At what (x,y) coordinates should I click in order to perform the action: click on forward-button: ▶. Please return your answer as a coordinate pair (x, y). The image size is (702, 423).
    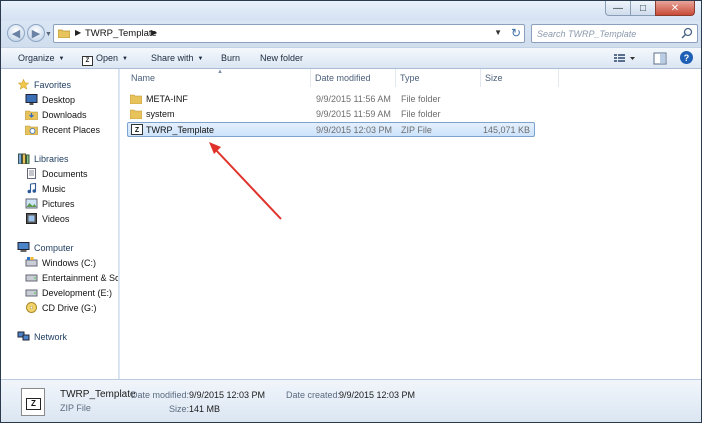
    Looking at the image, I should click on (36, 33).